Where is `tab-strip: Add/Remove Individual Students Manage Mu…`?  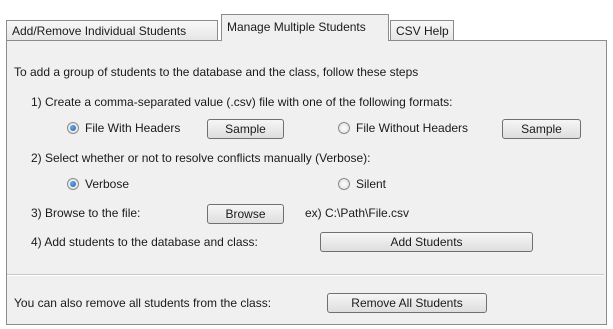 tab-strip: Add/Remove Individual Students Manage Mu… is located at coordinates (306, 20).